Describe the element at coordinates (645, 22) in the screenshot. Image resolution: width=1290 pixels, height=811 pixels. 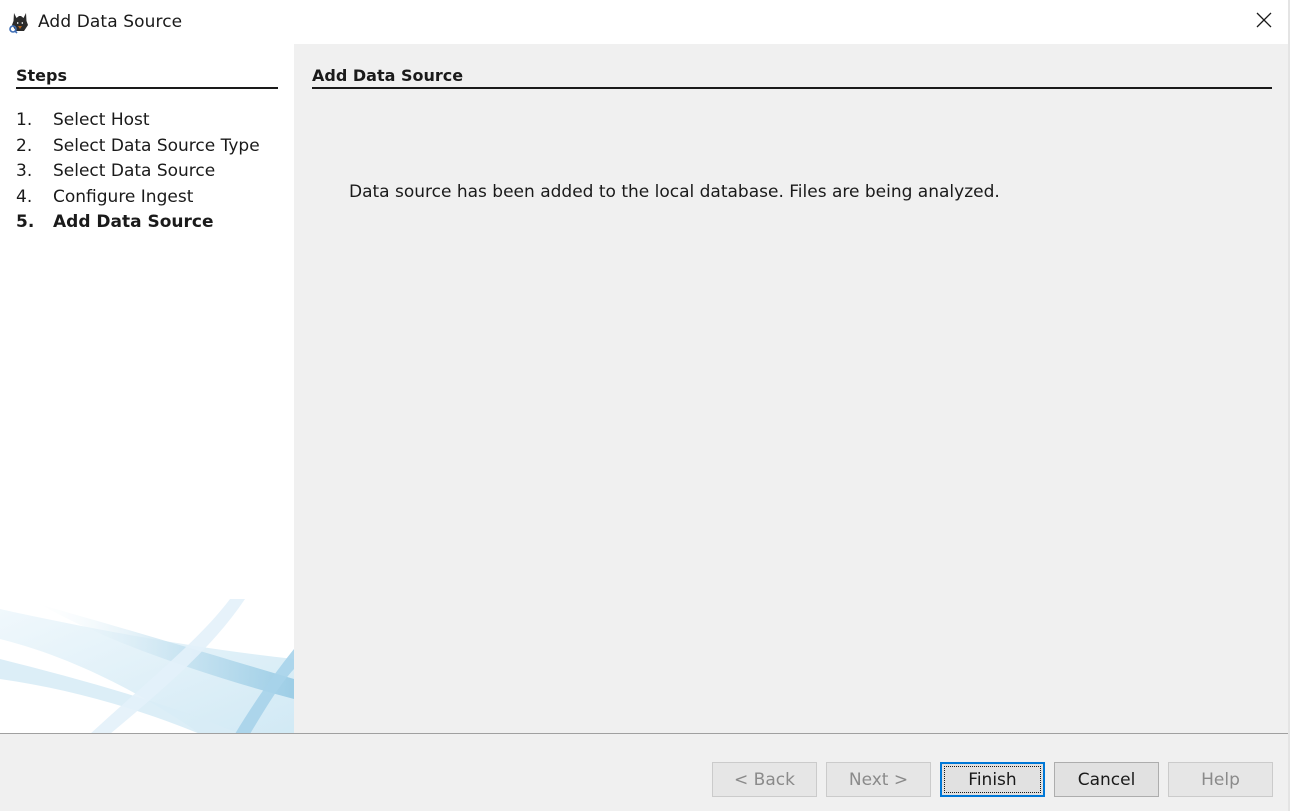
I see `title-bar: Add Data Source` at that location.